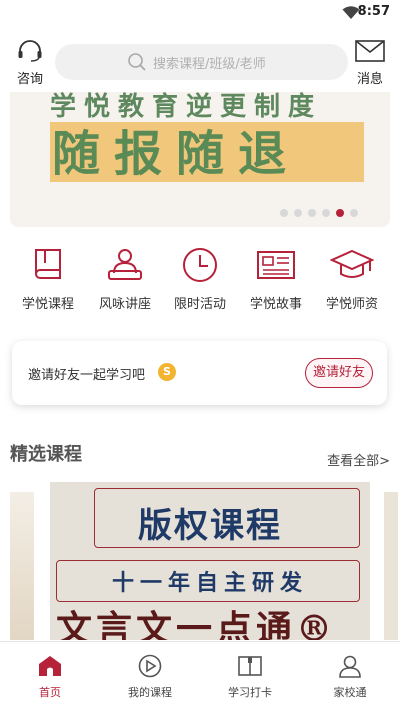  I want to click on bottom-tab-bar: 首页 我的课程 学习打卡 家校通, so click(200, 675).